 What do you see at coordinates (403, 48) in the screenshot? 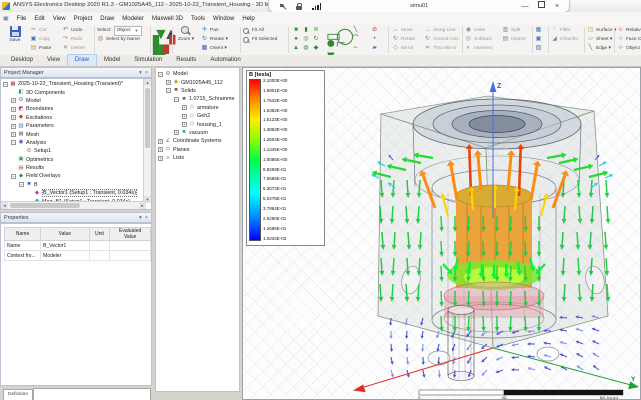
I see `mirror-button: ◇ Mirror` at bounding box center [403, 48].